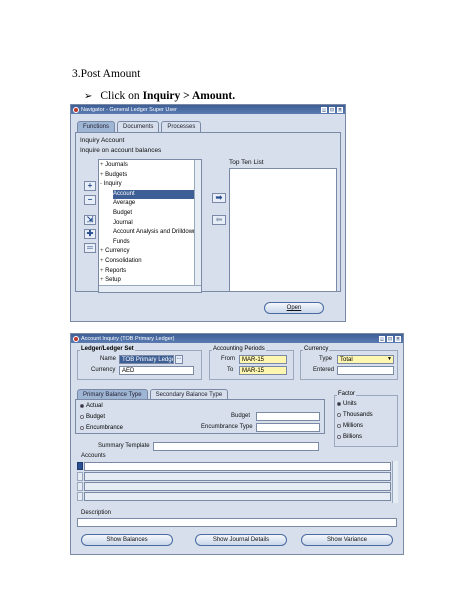 The height and width of the screenshot is (613, 474). What do you see at coordinates (124, 193) in the screenshot?
I see `tree-item-label: Account` at bounding box center [124, 193].